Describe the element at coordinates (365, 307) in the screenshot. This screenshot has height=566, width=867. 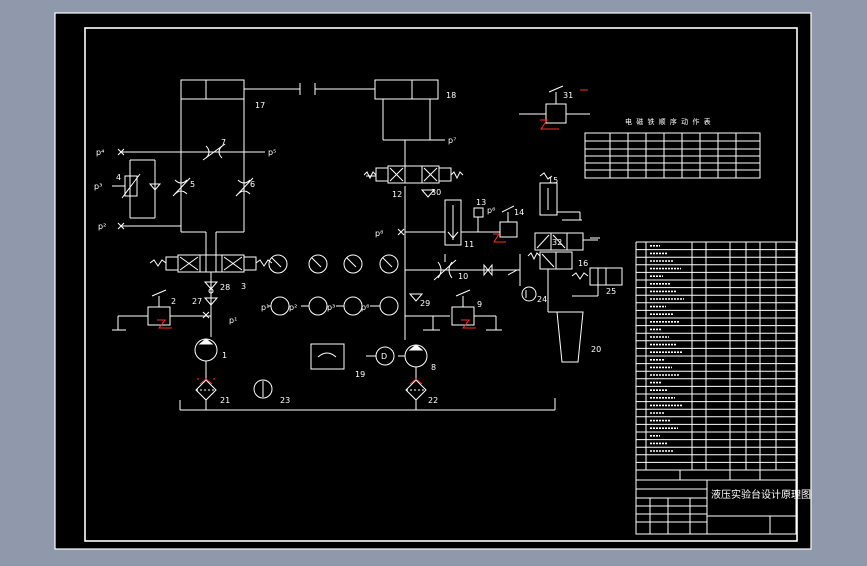
I see `label-p6: p⁶` at that location.